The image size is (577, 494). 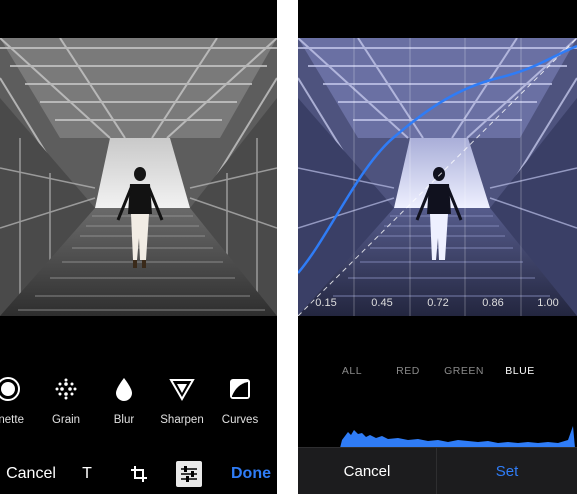 I want to click on tool-label: Grain, so click(x=66, y=420).